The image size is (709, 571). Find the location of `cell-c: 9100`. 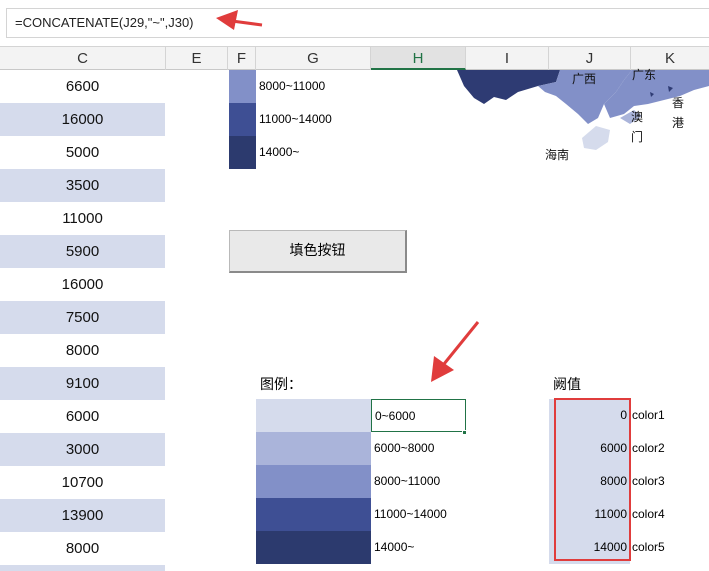

cell-c: 9100 is located at coordinates (82, 383).